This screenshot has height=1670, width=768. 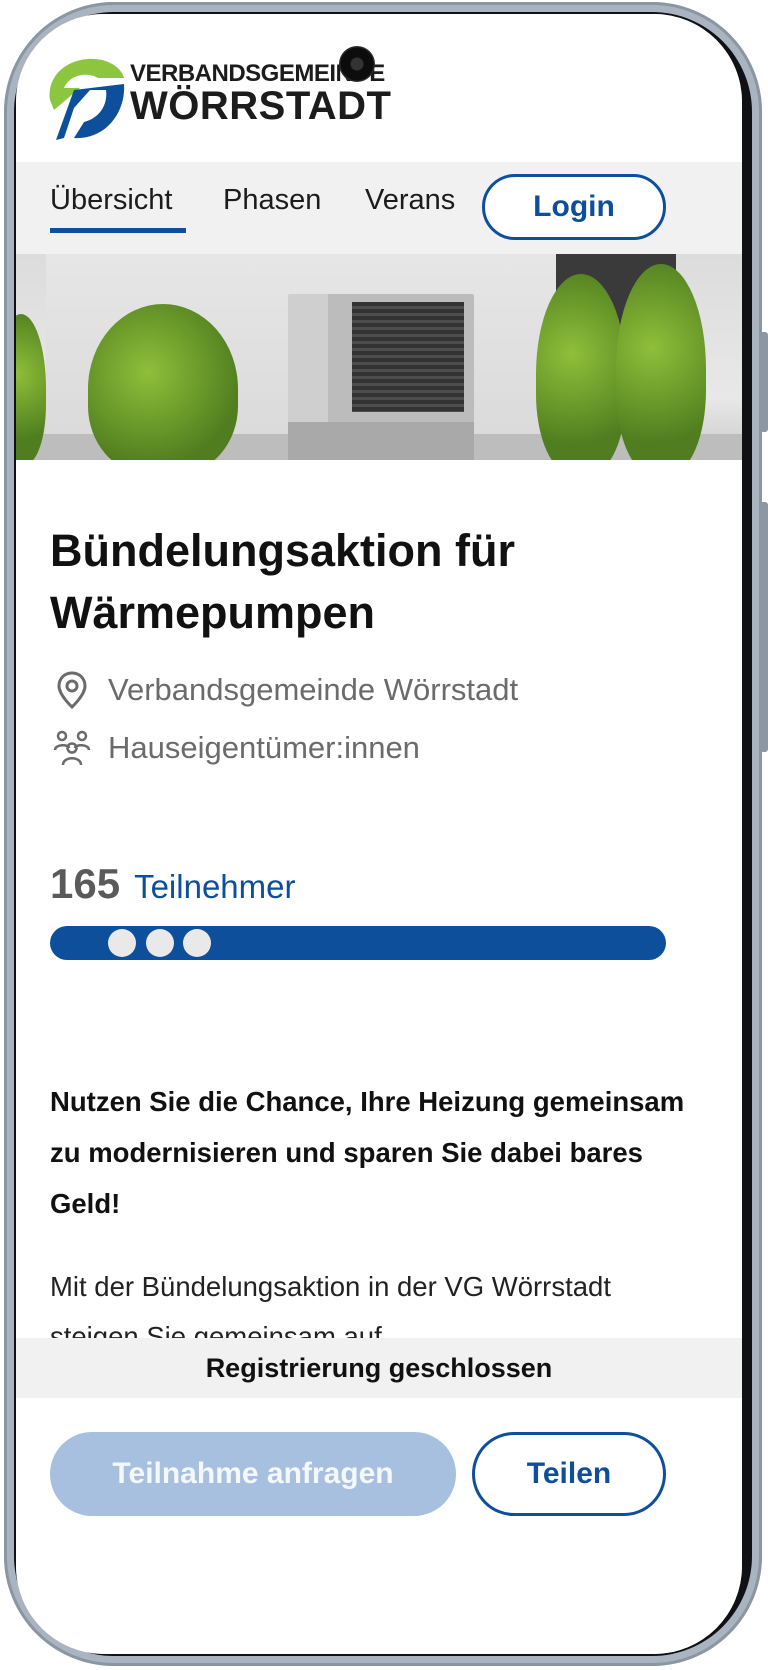 I want to click on top-nav: Übersicht Phasen Verans Login, so click(x=379, y=208).